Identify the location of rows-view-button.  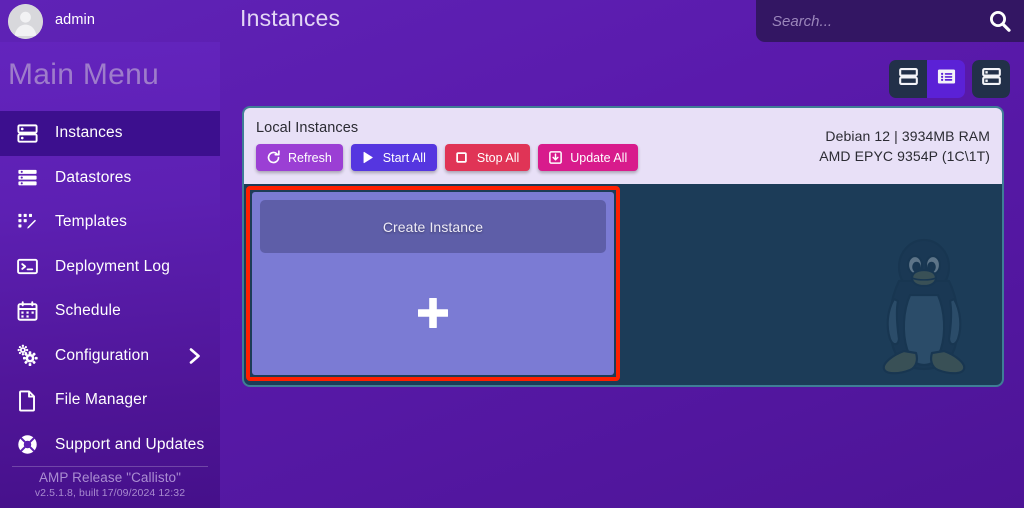
(908, 79).